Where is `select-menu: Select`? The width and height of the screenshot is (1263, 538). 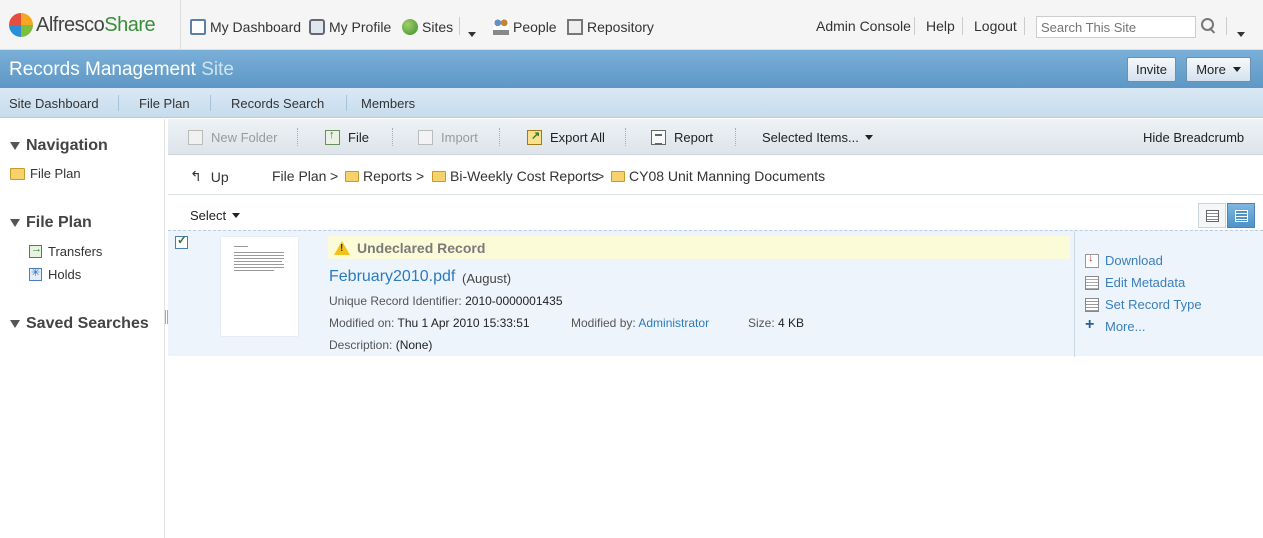
select-menu: Select is located at coordinates (215, 215).